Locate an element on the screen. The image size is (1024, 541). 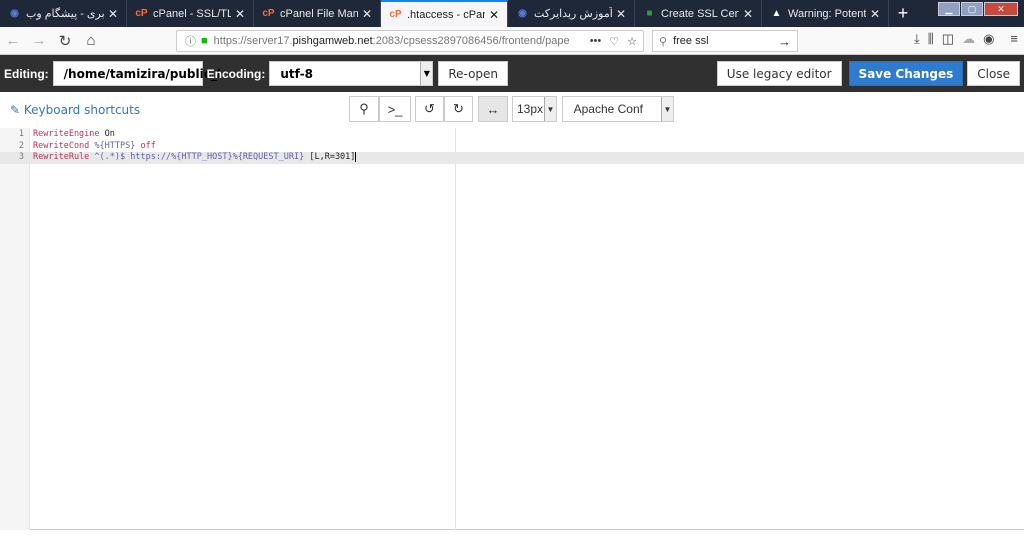
mode-select: Apache Conf ▼ is located at coordinates (618, 109).